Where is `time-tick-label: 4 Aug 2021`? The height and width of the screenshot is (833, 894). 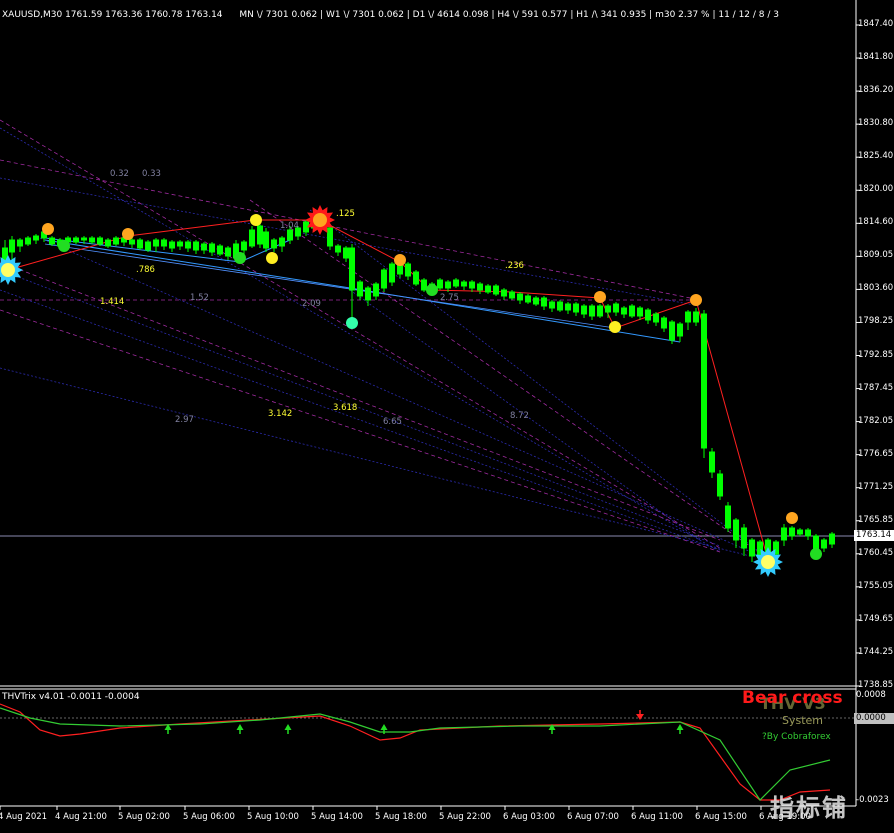
time-tick-label: 4 Aug 2021 is located at coordinates (24, 817).